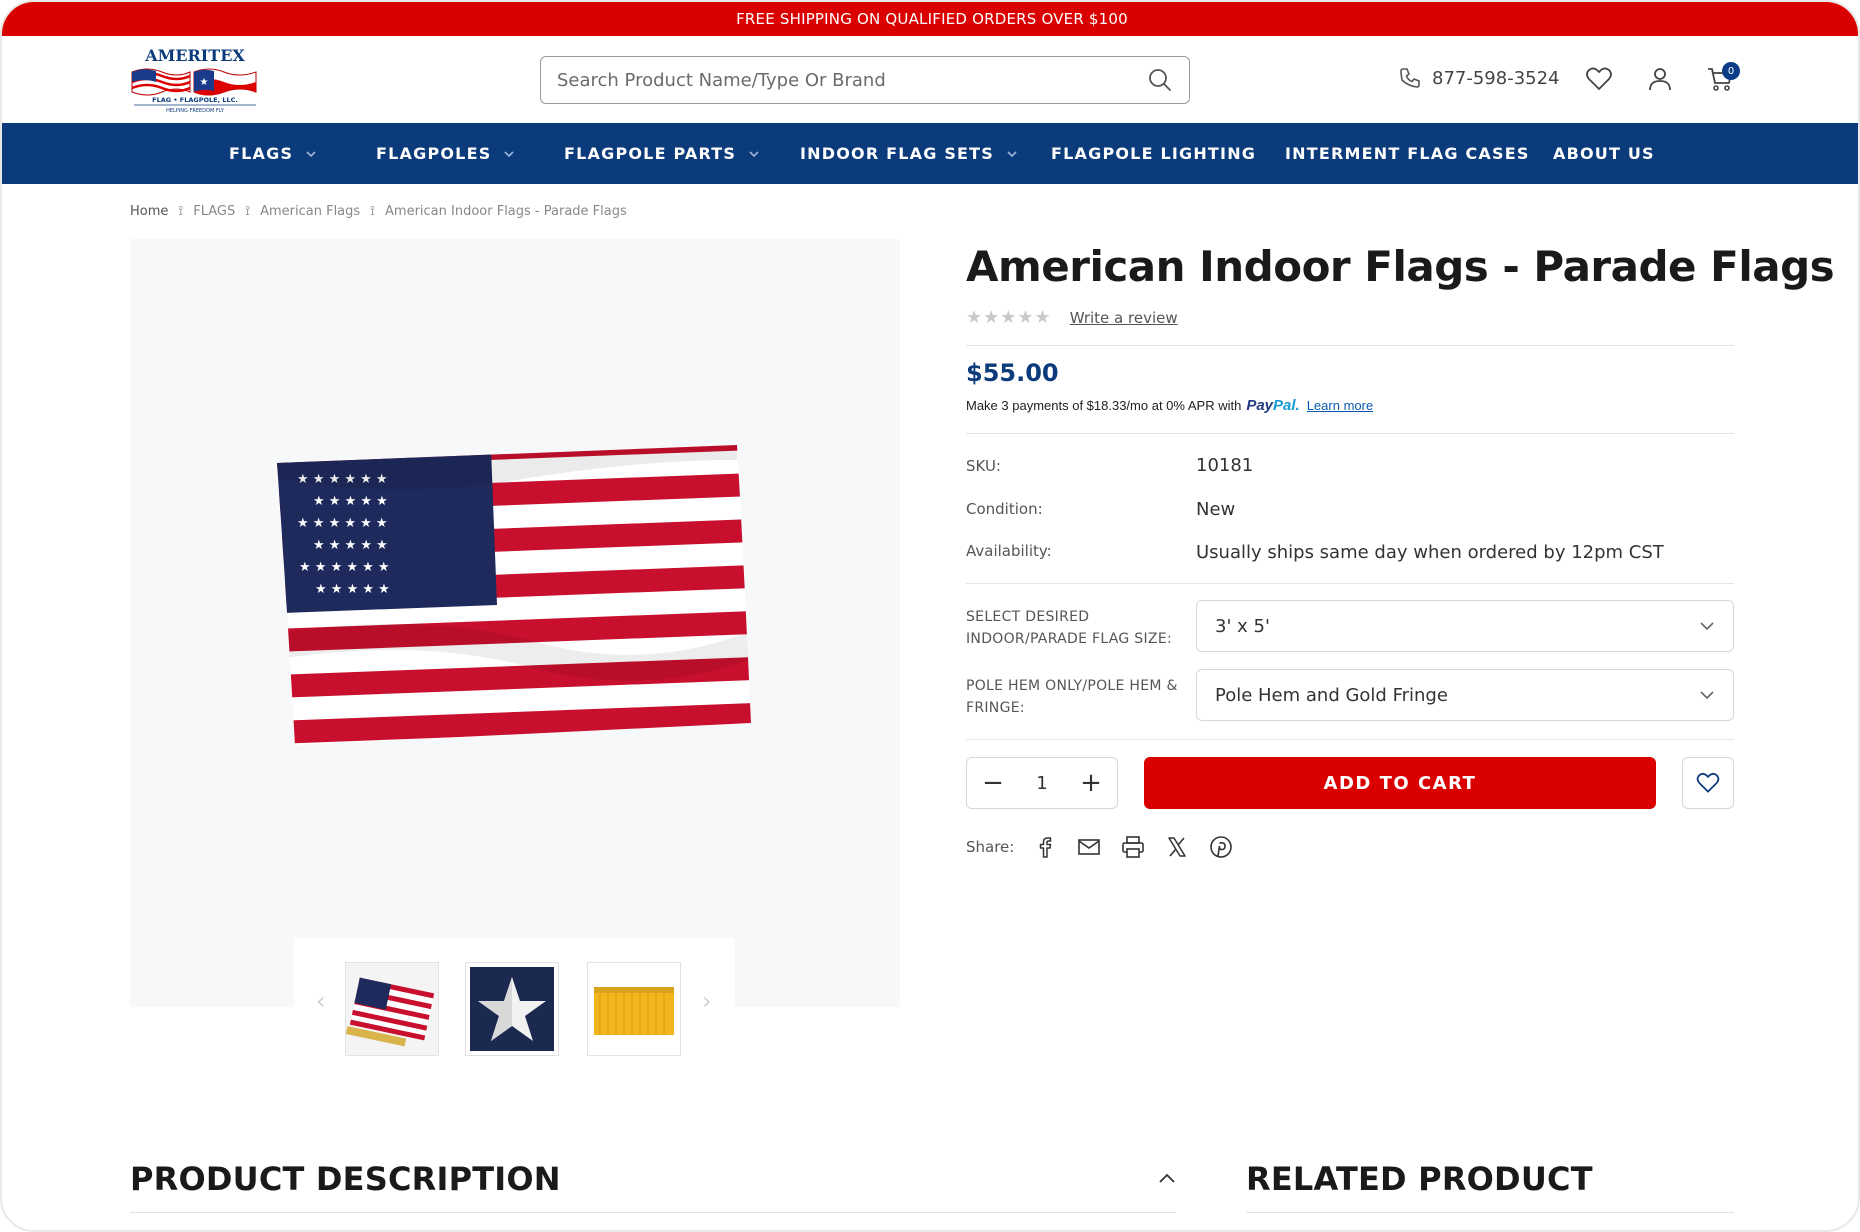 The width and height of the screenshot is (1860, 1232). I want to click on search-bar, so click(865, 80).